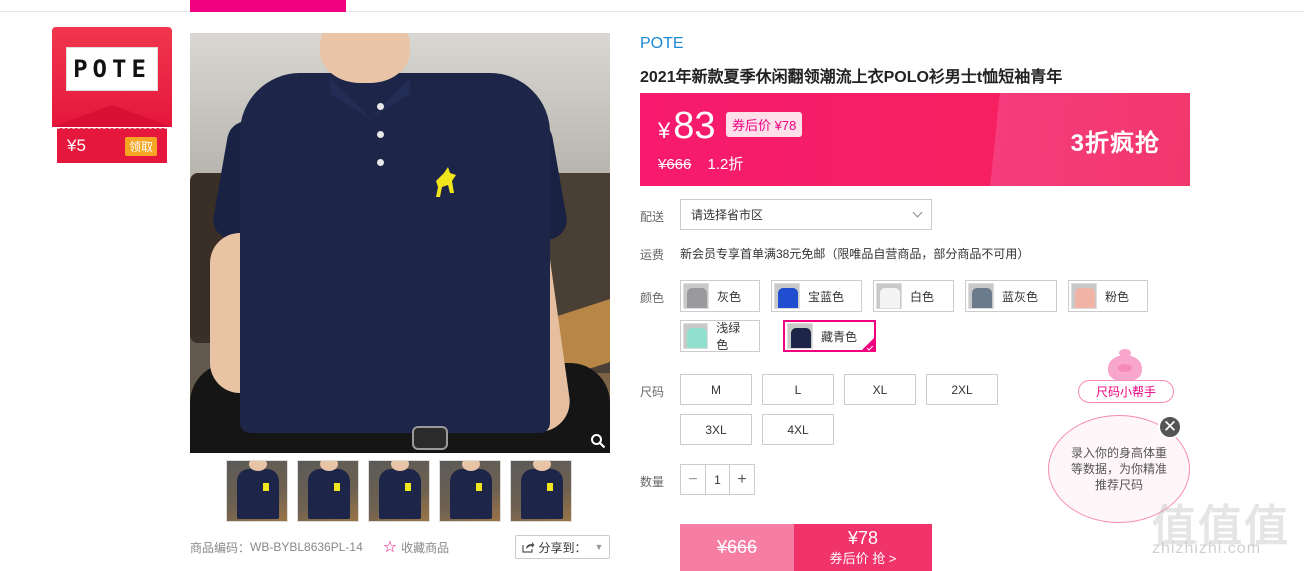 The width and height of the screenshot is (1304, 571). Describe the element at coordinates (863, 547) in the screenshot. I see `buy-with-coupon-button: ¥78 券后价 抢 >` at that location.